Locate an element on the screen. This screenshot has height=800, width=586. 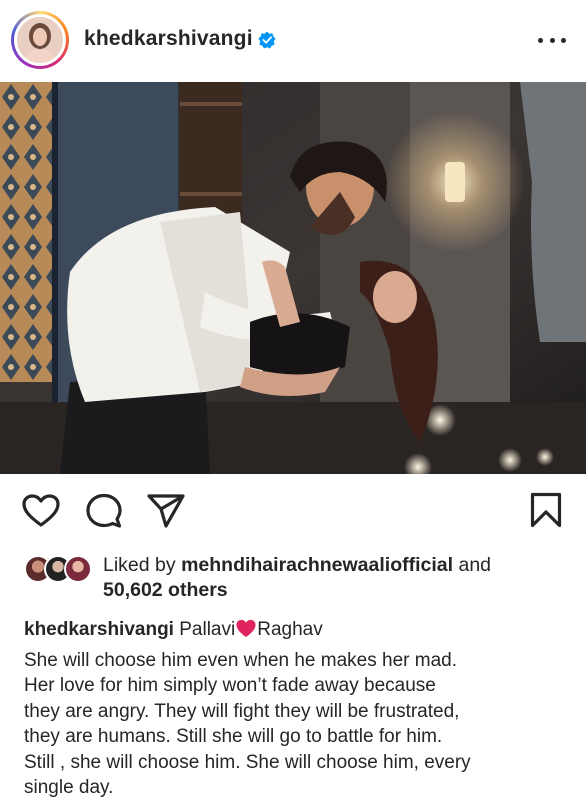
action-bar is located at coordinates (293, 512).